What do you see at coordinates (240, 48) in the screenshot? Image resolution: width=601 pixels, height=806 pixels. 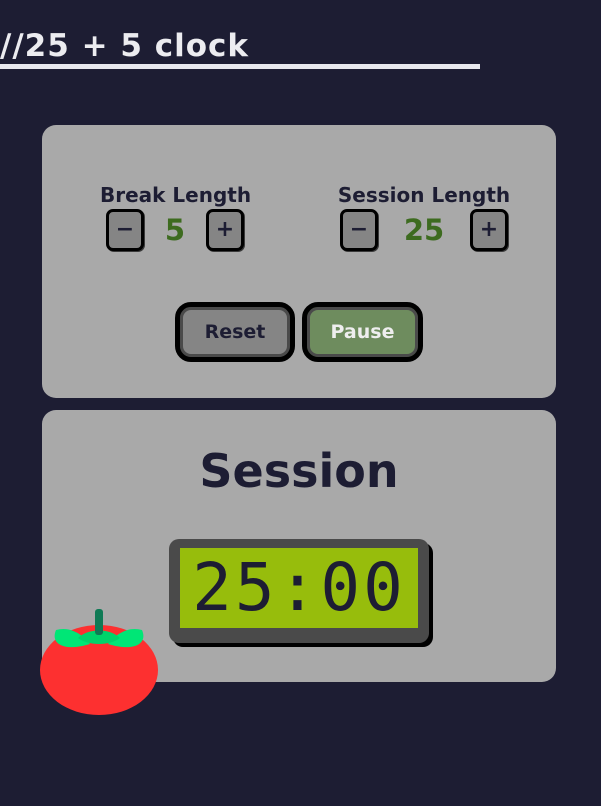 I see `page-title: //25 + 5 clock` at bounding box center [240, 48].